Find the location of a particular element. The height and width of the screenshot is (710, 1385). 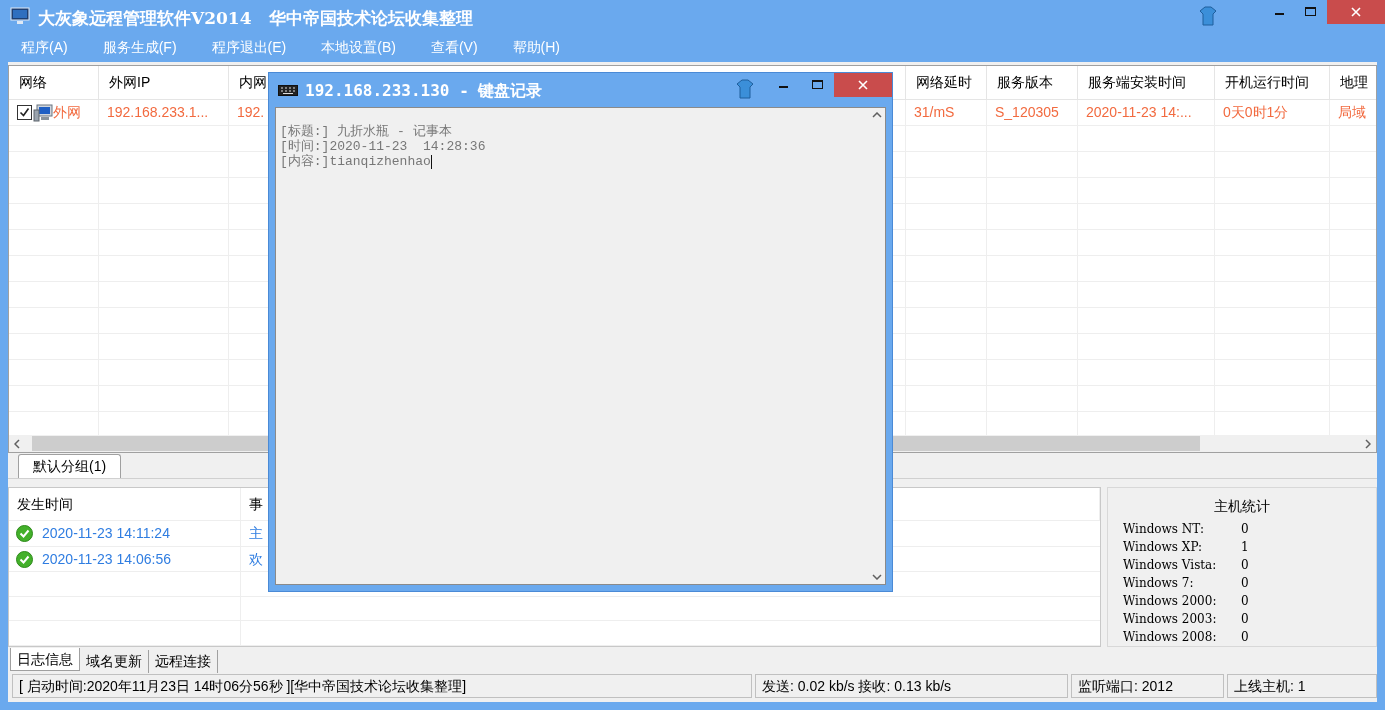

stat-label: Windows 7: is located at coordinates (1159, 583).